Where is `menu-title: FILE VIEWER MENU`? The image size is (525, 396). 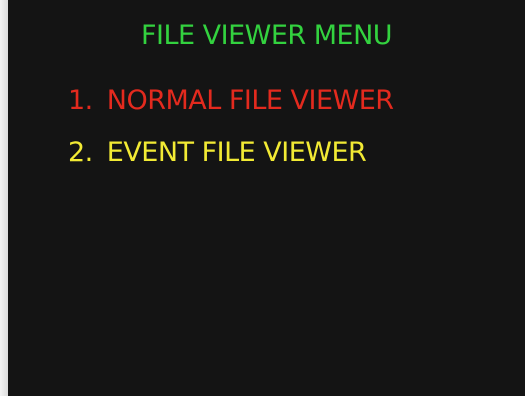 menu-title: FILE VIEWER MENU is located at coordinates (266, 35).